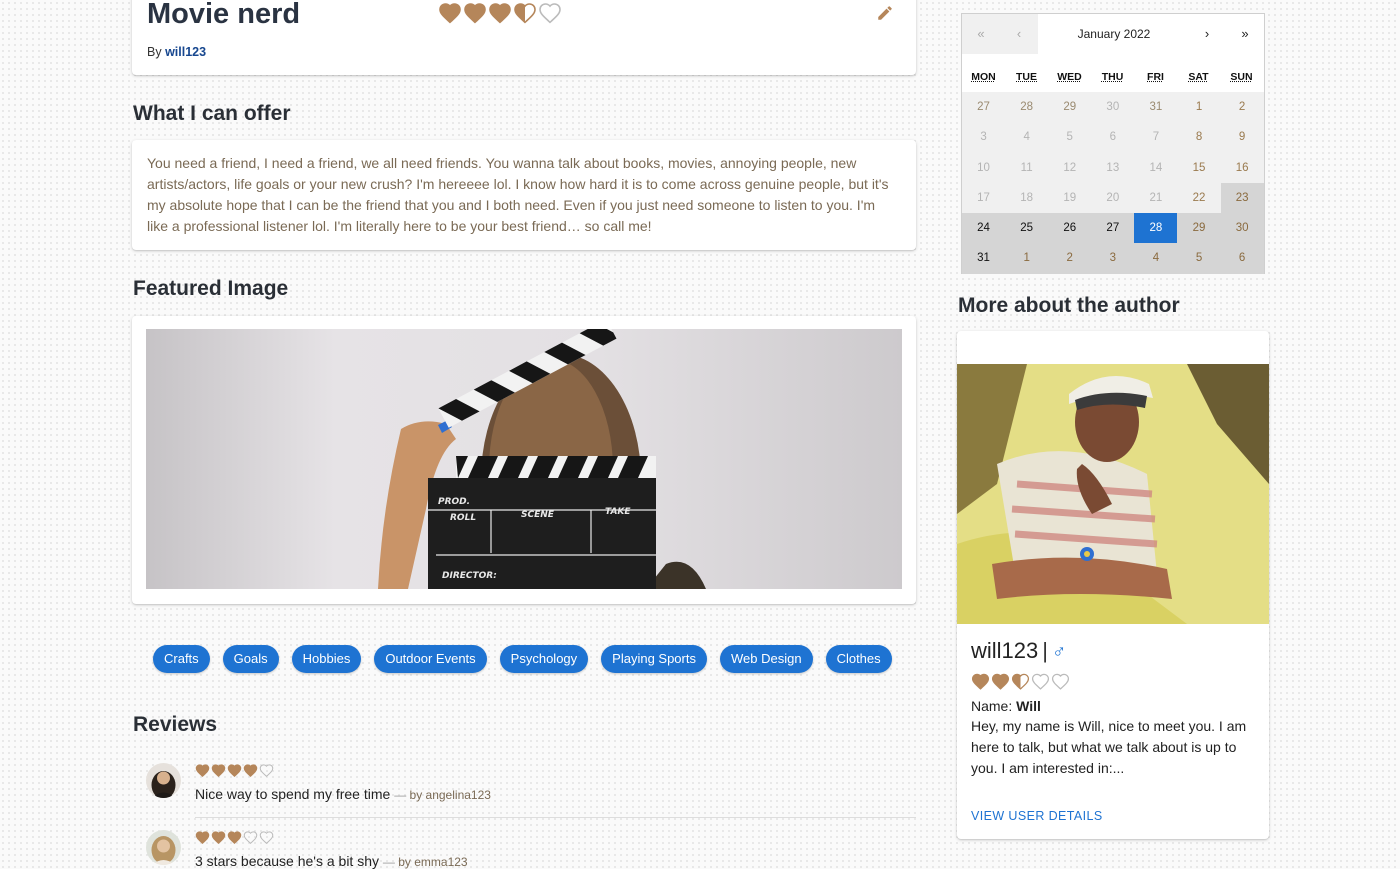 Image resolution: width=1400 pixels, height=869 pixels. What do you see at coordinates (1027, 228) in the screenshot?
I see `calendar-day: 25` at bounding box center [1027, 228].